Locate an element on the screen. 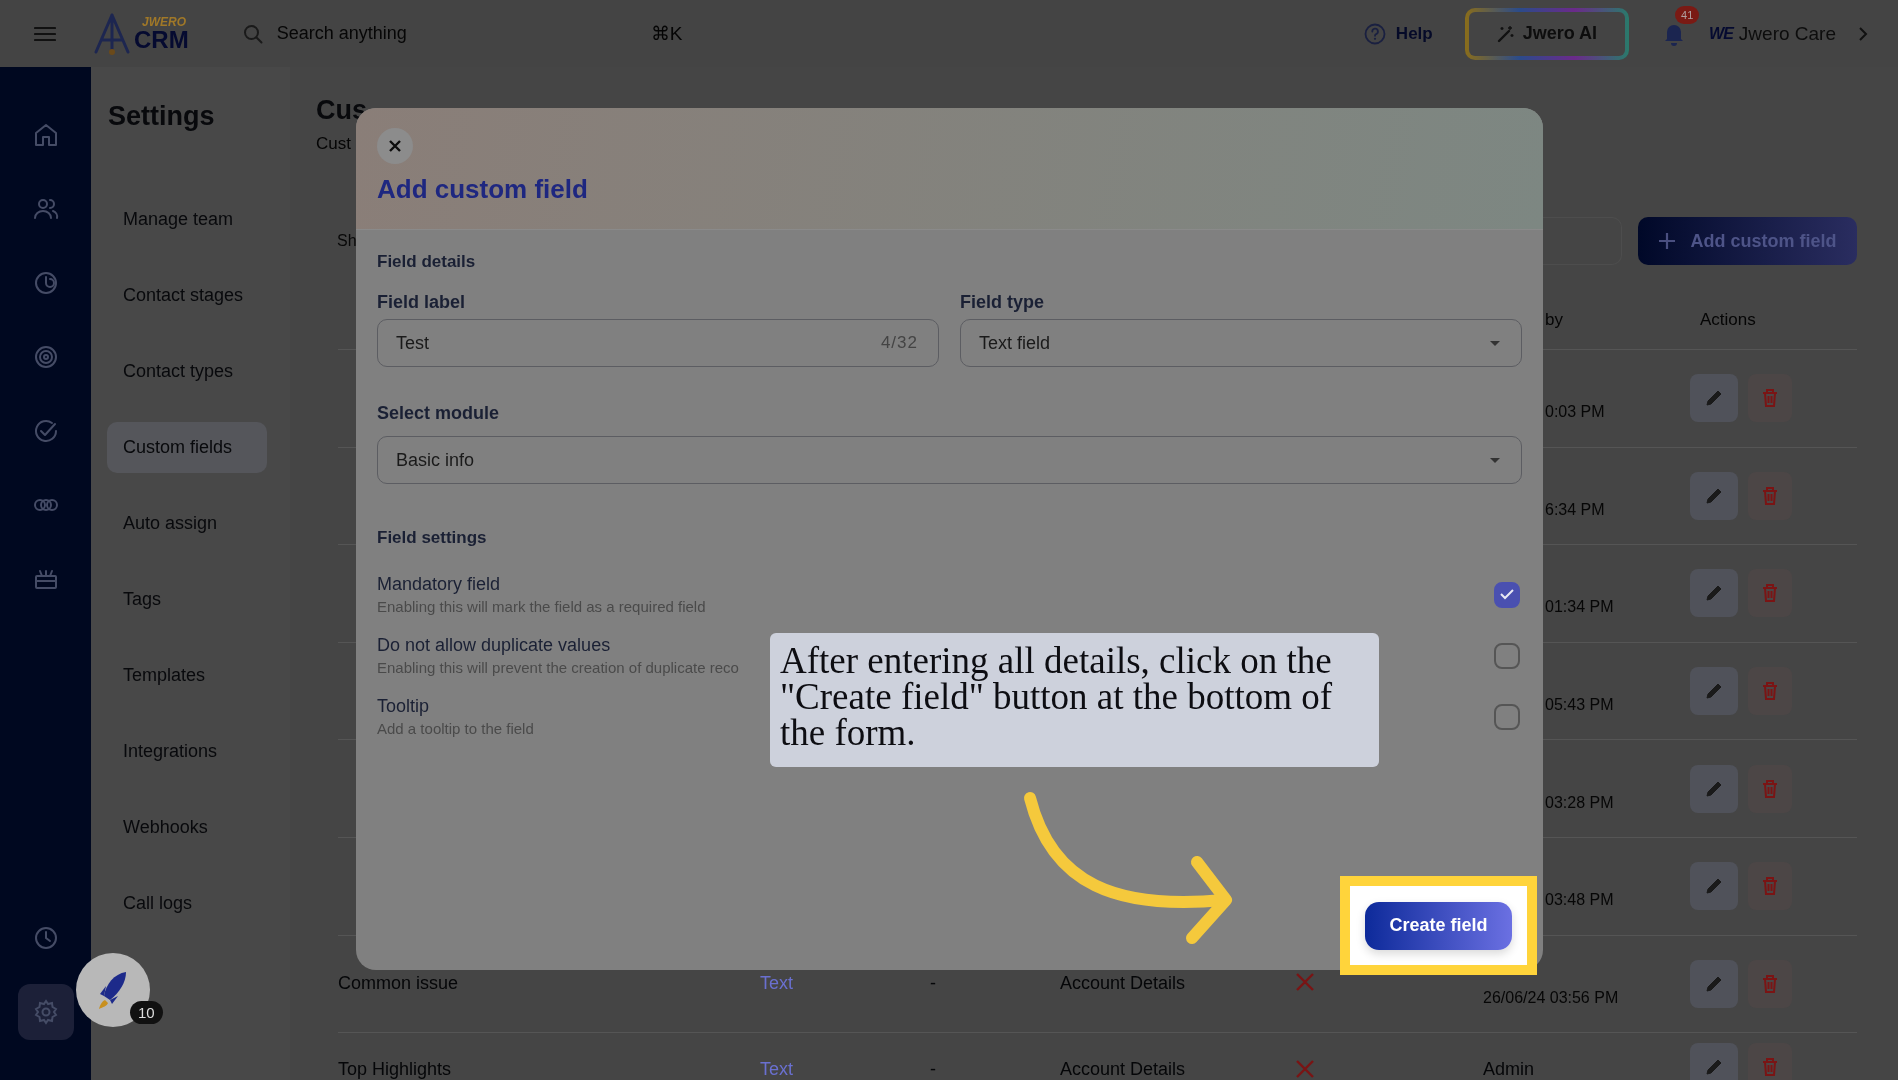 The width and height of the screenshot is (1898, 1080). table-cell: 26/06/24 03:56 PM is located at coordinates (1551, 997).